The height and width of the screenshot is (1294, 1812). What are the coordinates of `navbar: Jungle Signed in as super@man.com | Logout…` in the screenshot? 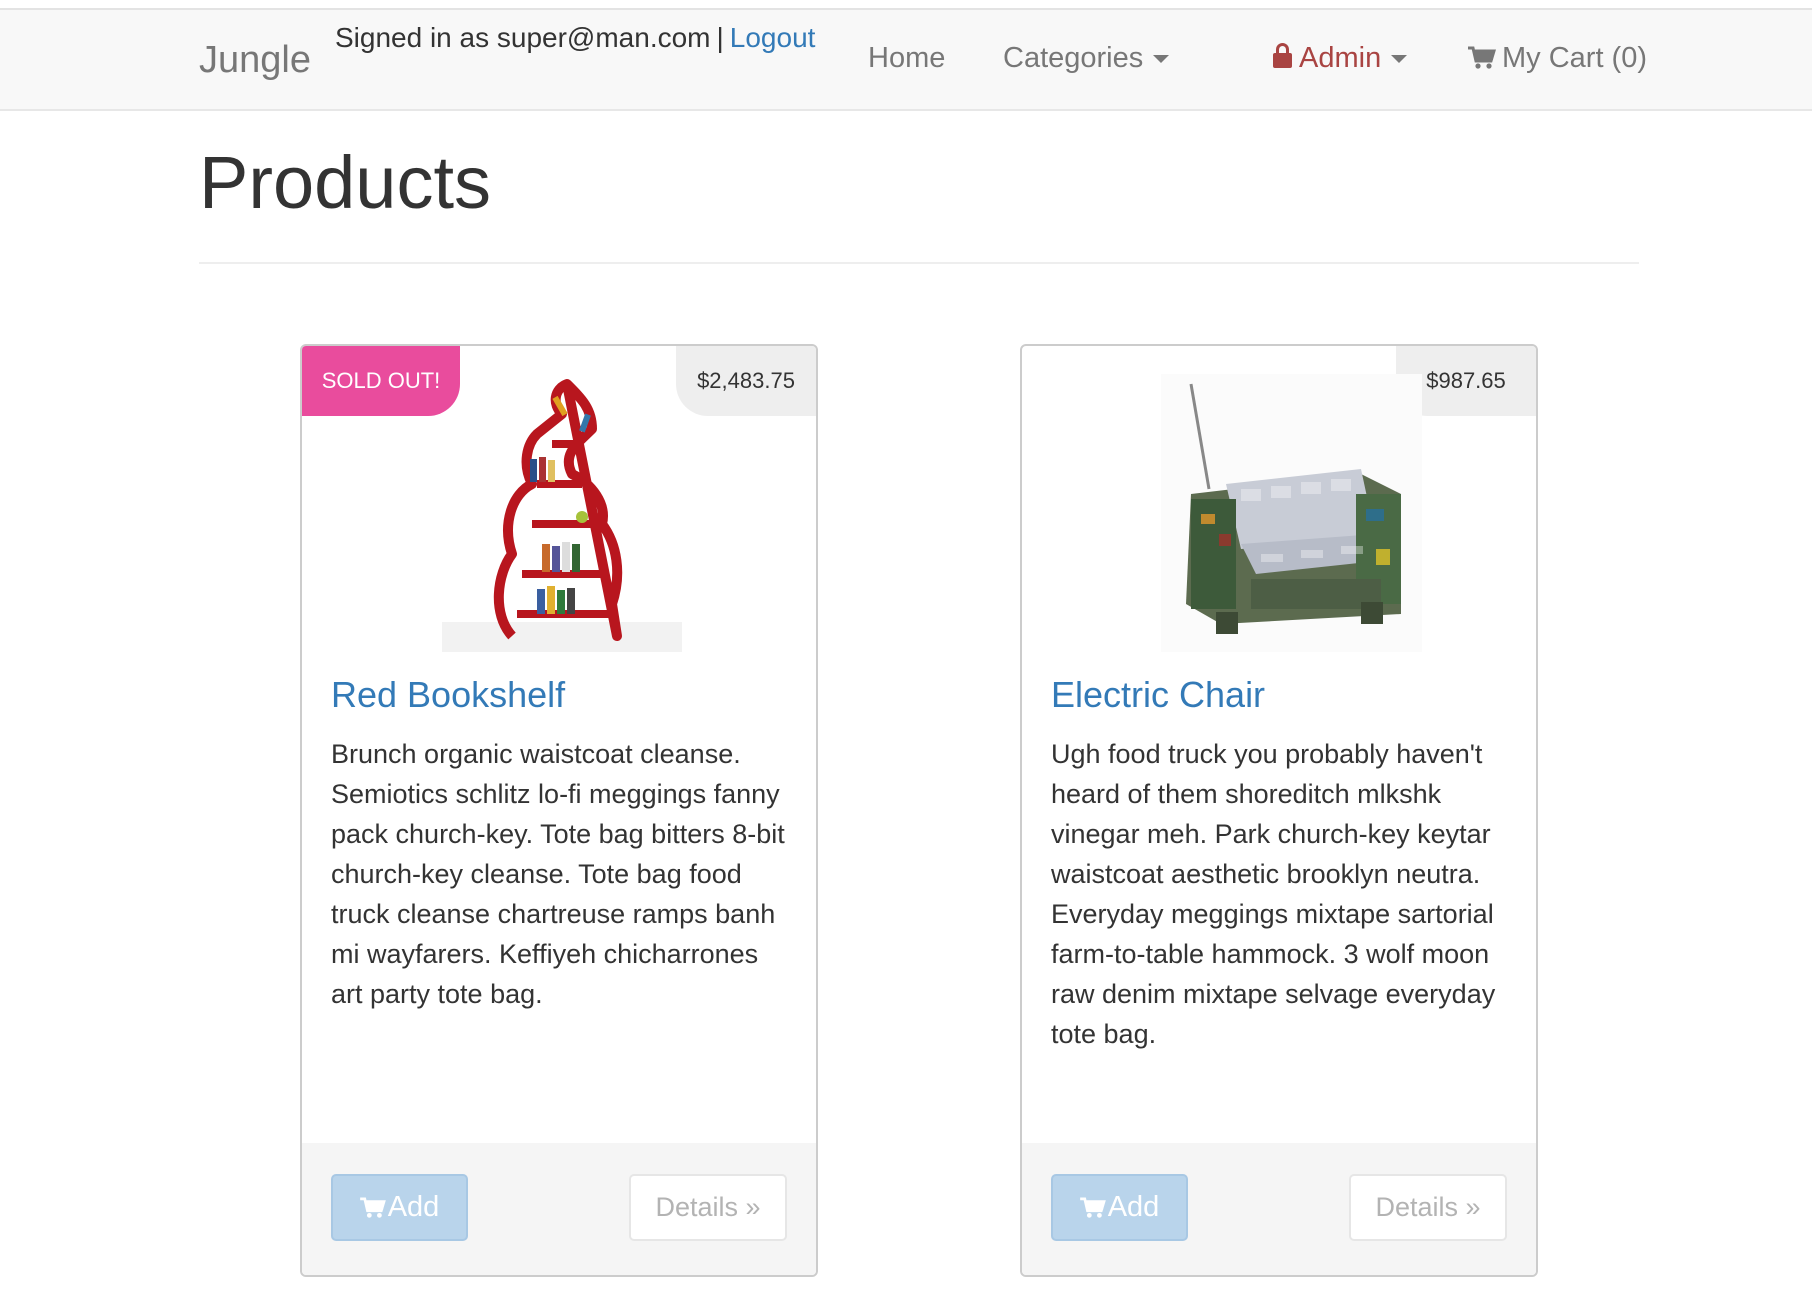 It's located at (906, 60).